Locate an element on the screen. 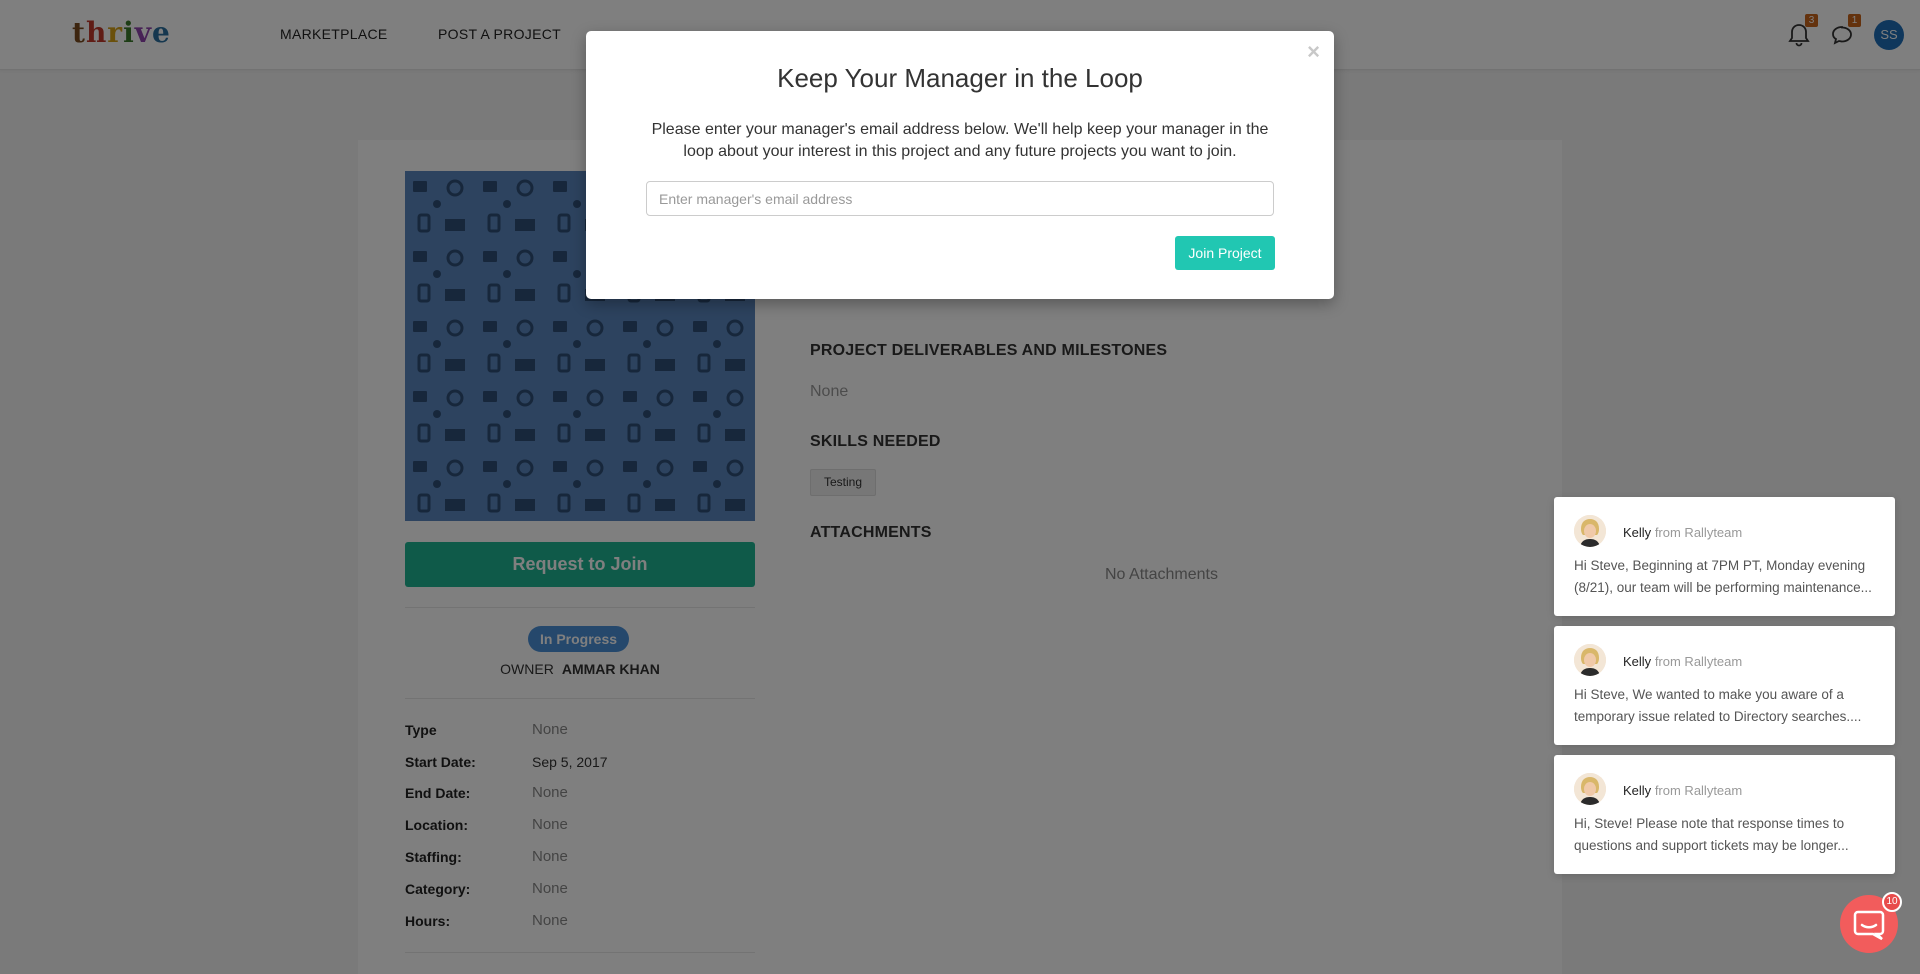 This screenshot has height=974, width=1920. join-project-button: Join Project is located at coordinates (1225, 253).